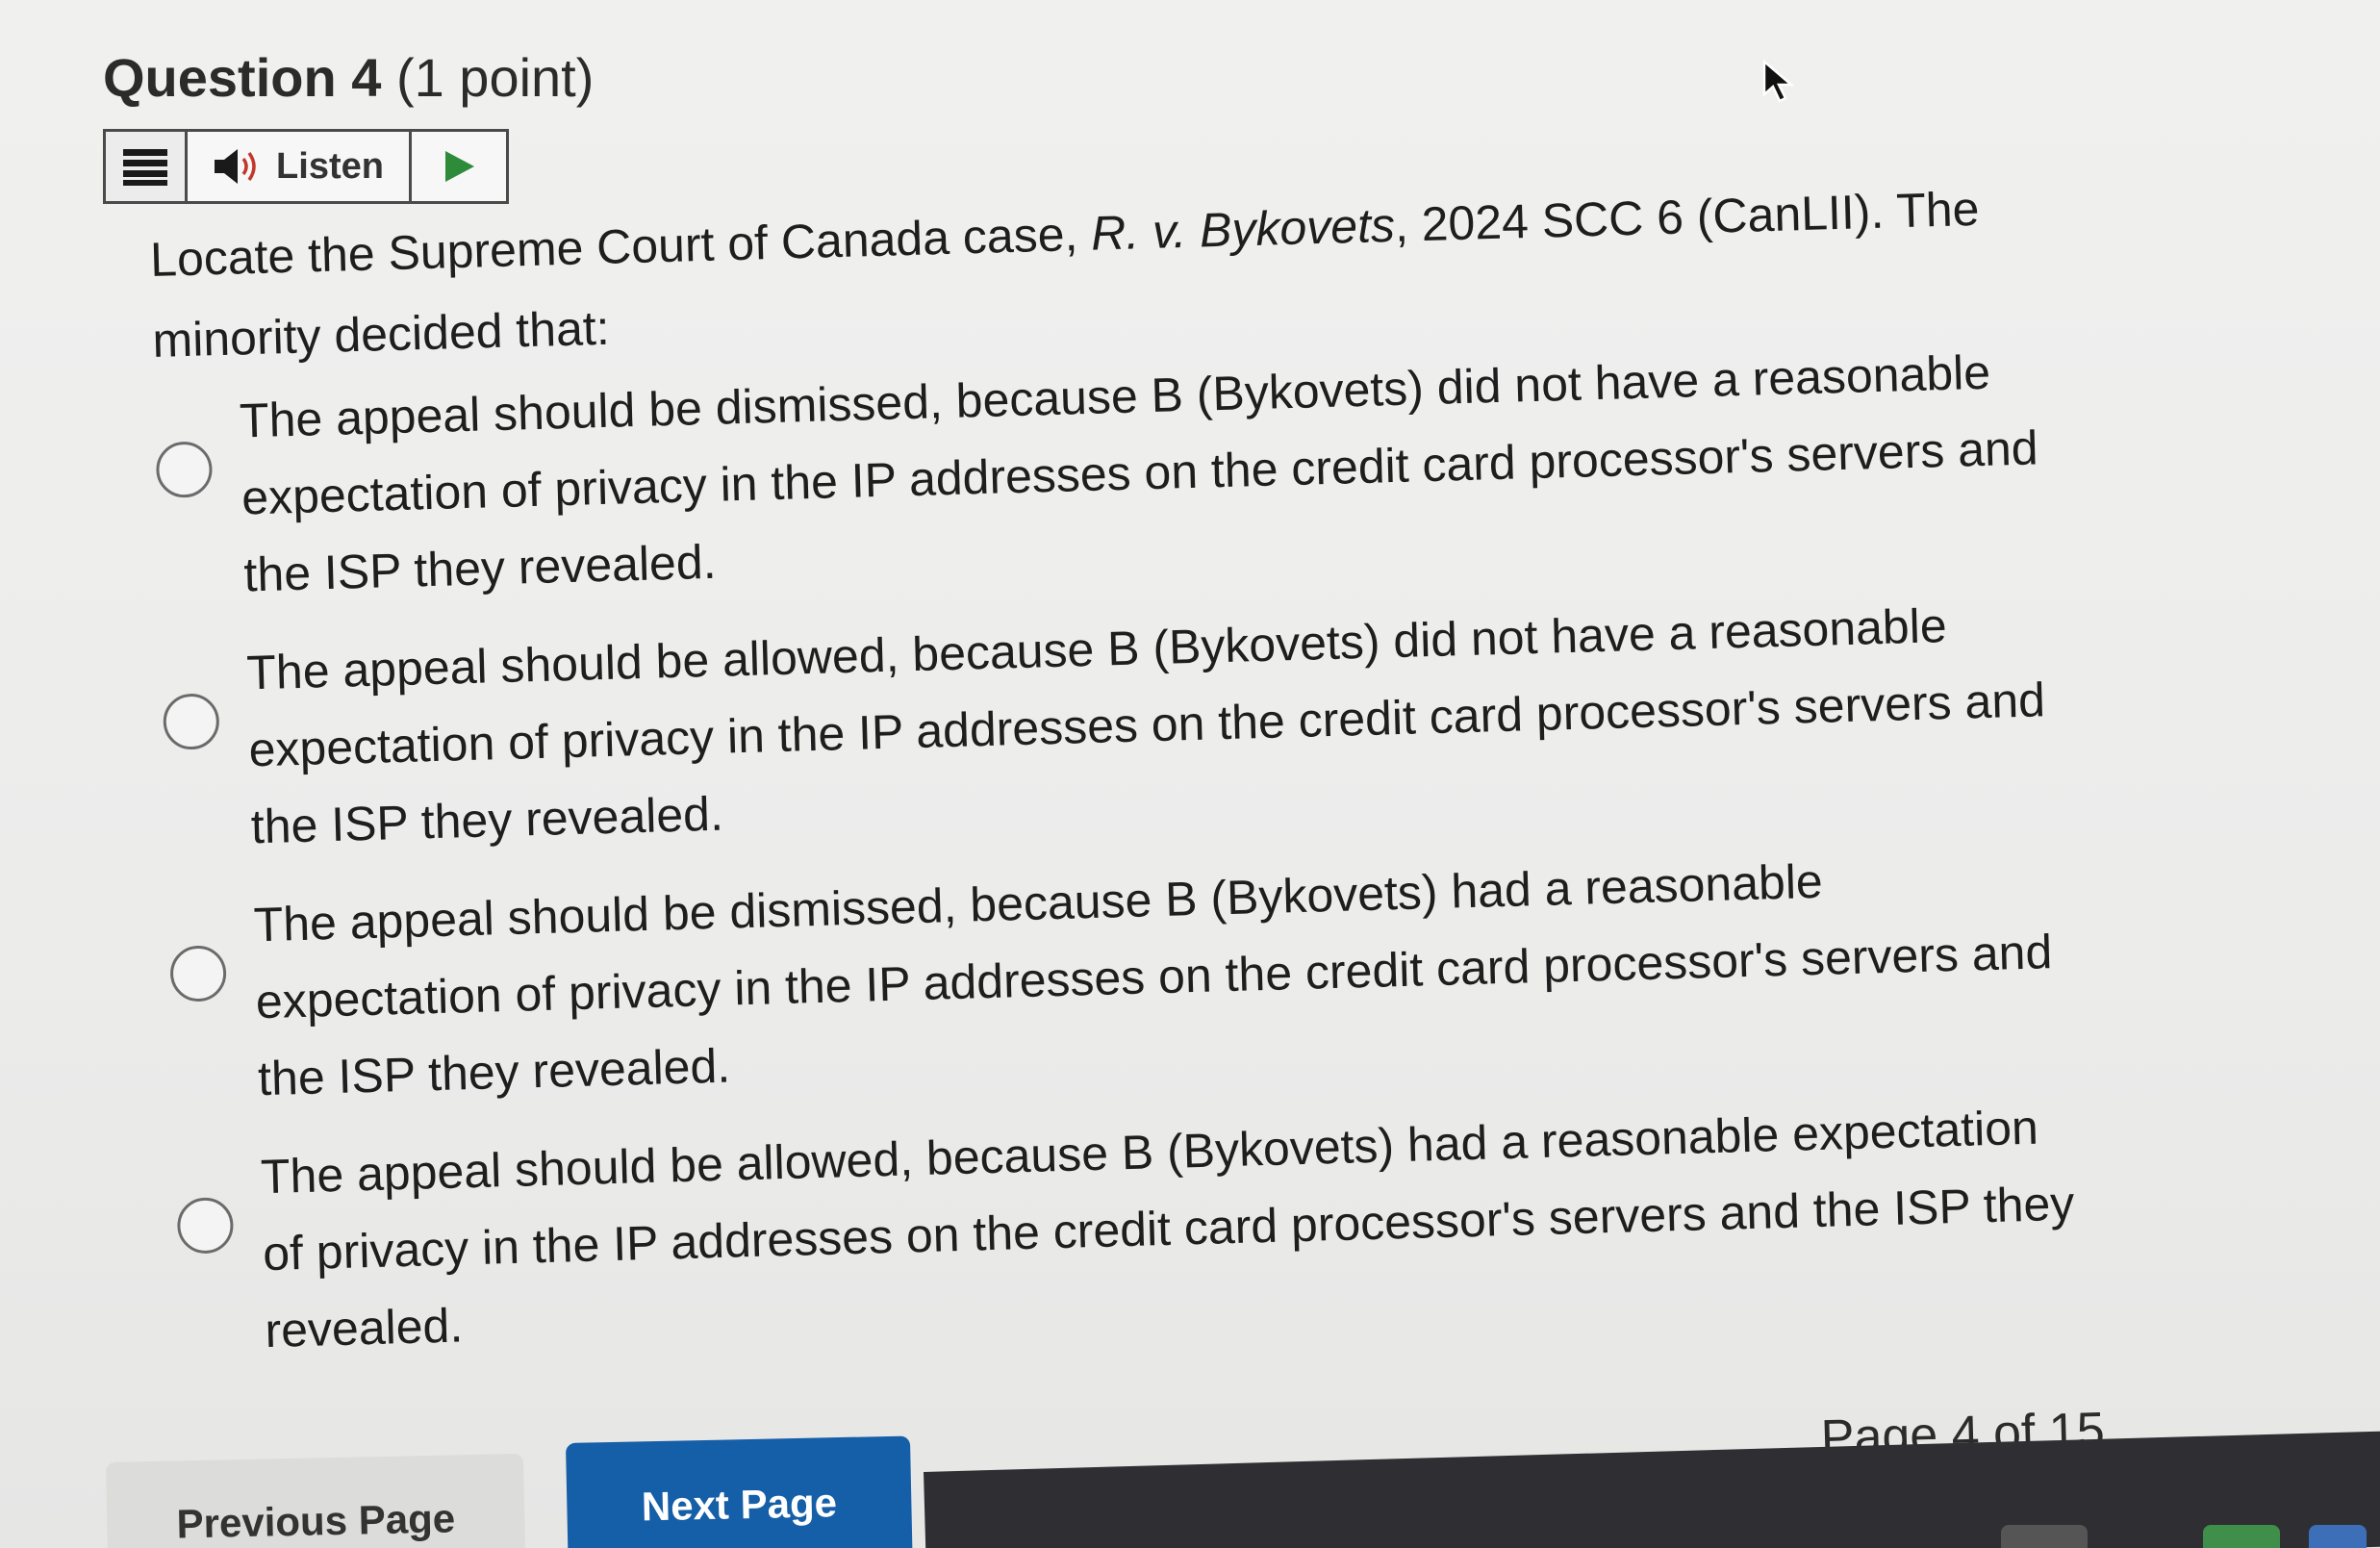 The width and height of the screenshot is (2380, 1548). What do you see at coordinates (1243, 229) in the screenshot?
I see `case-name: R. v. Bykovets` at bounding box center [1243, 229].